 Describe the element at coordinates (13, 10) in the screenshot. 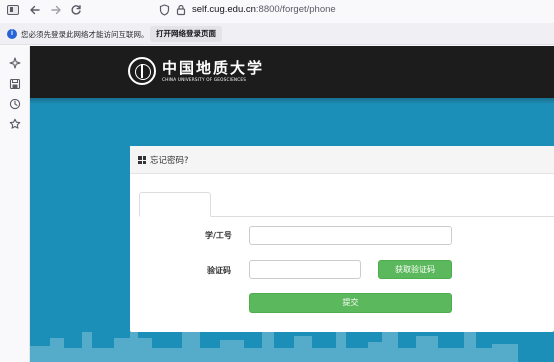

I see `sidebar-toggle-icon` at that location.